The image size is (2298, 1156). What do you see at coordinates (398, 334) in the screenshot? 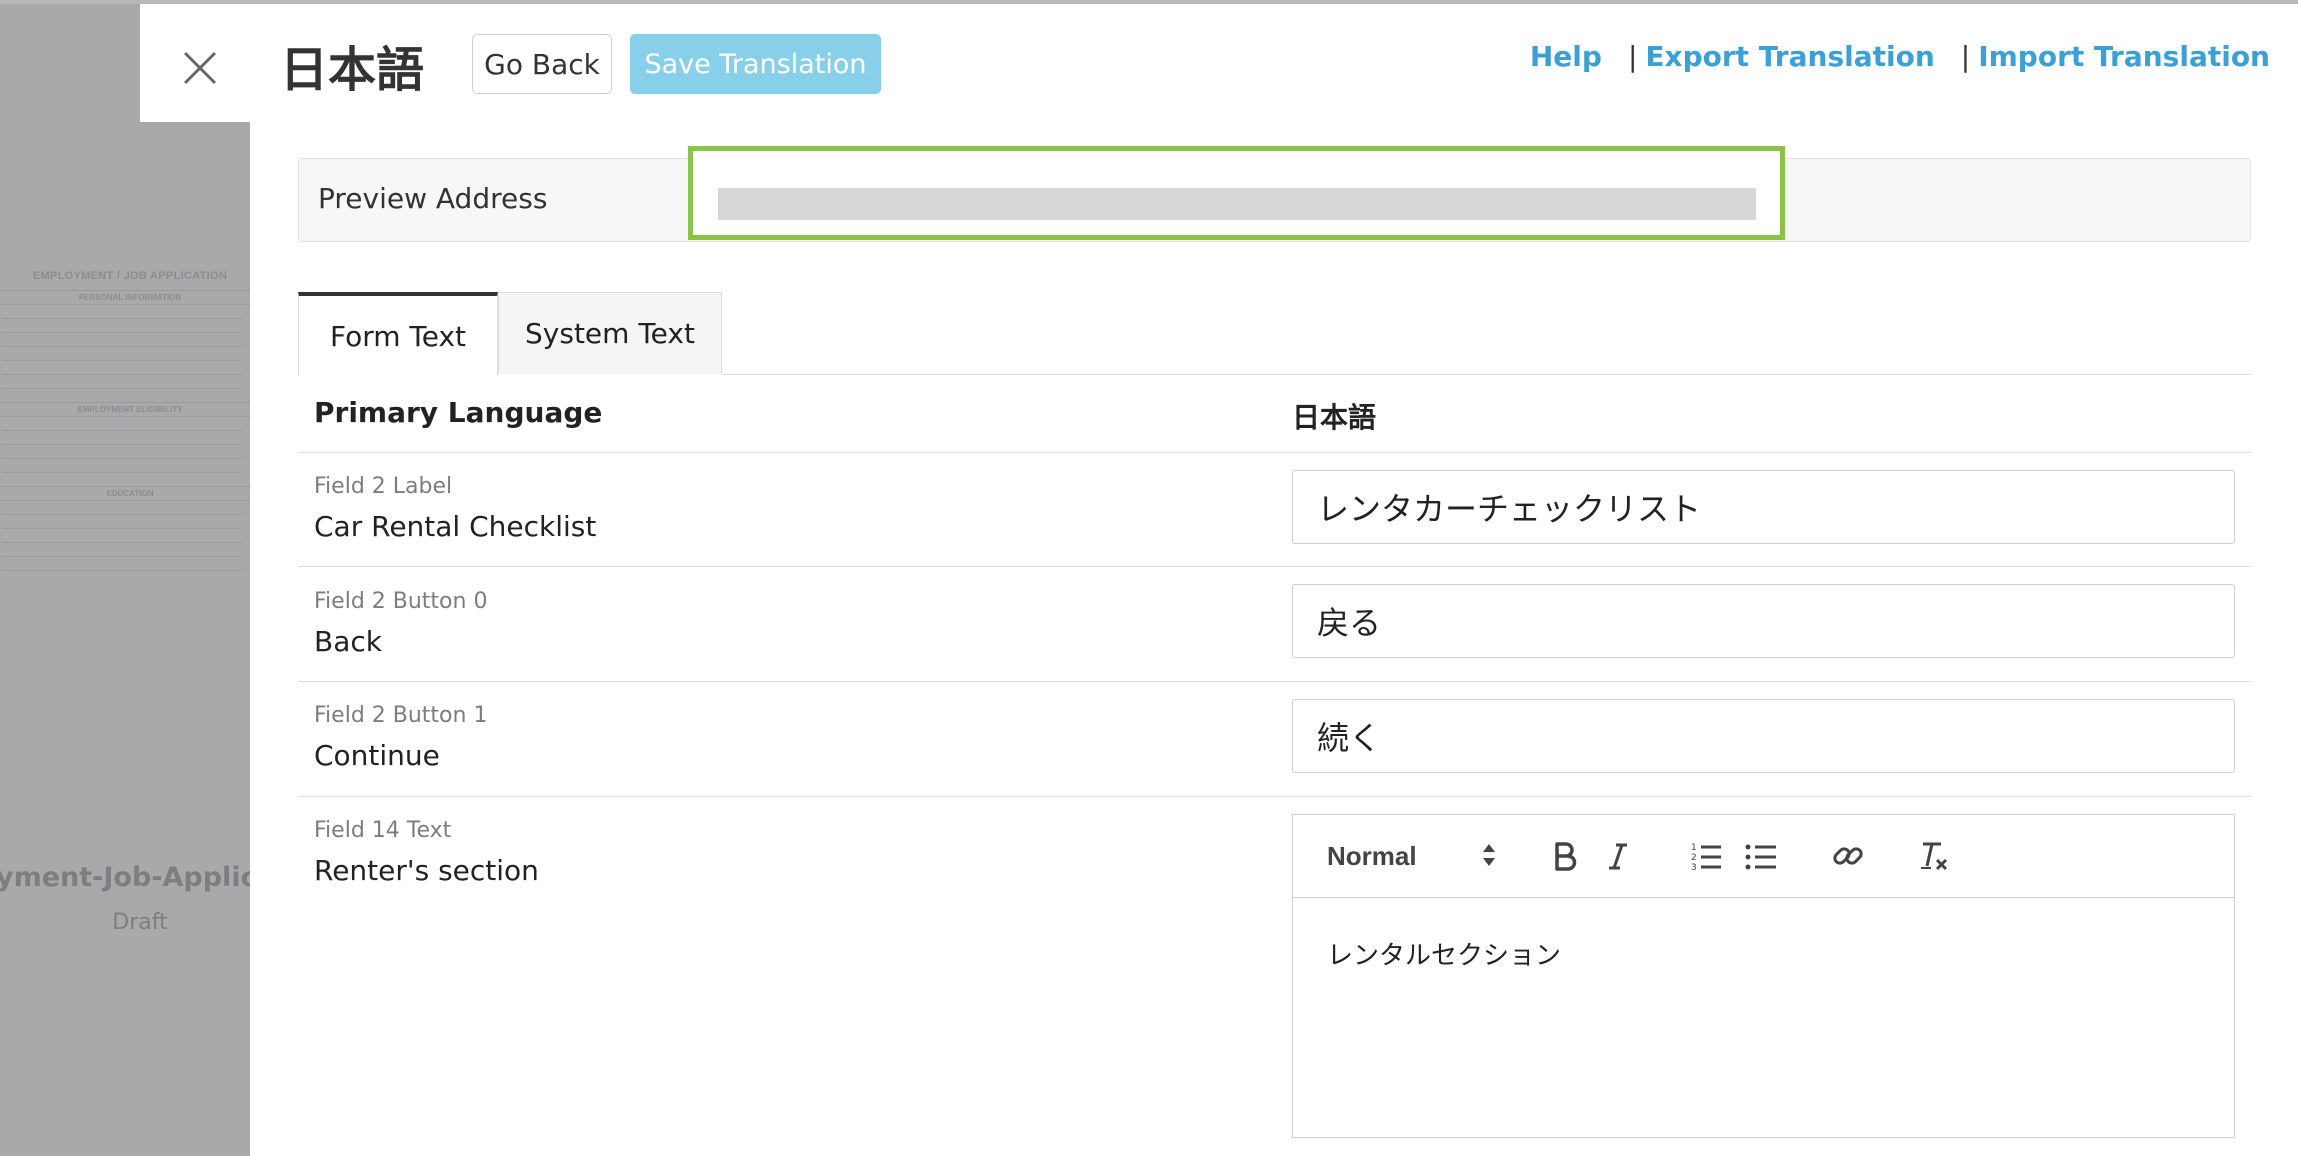
I see `tab-form-text: Form Text` at bounding box center [398, 334].